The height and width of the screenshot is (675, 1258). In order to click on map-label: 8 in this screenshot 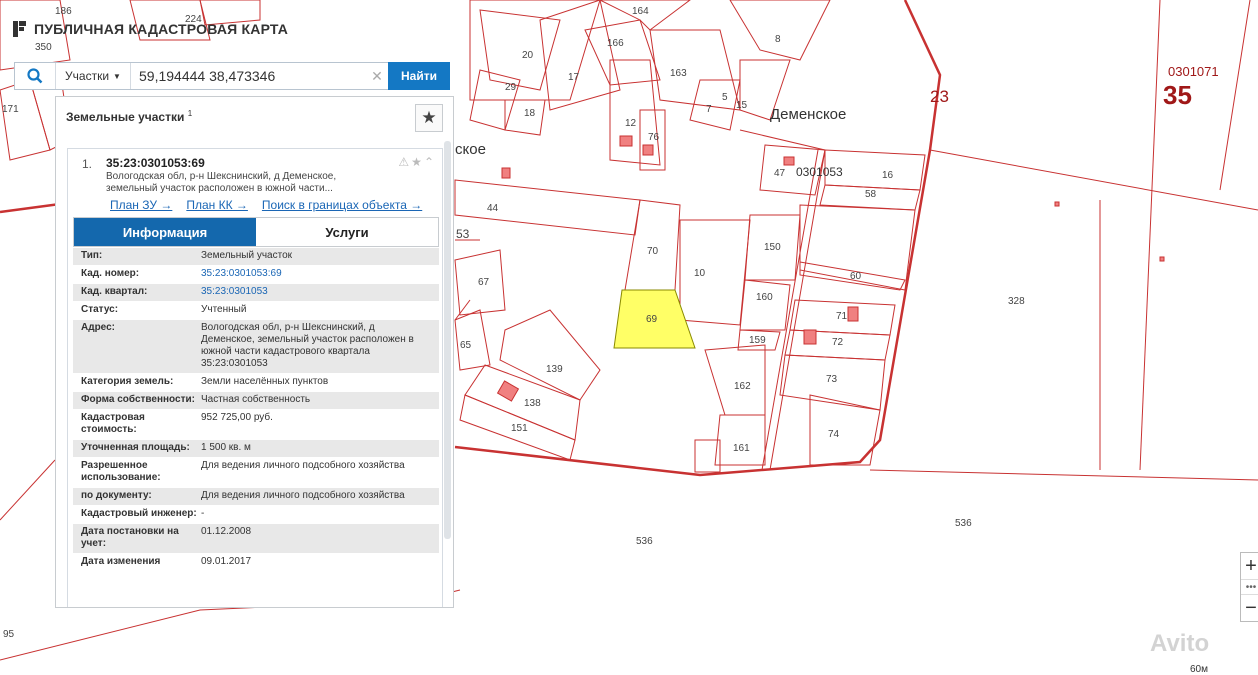, I will do `click(778, 39)`.